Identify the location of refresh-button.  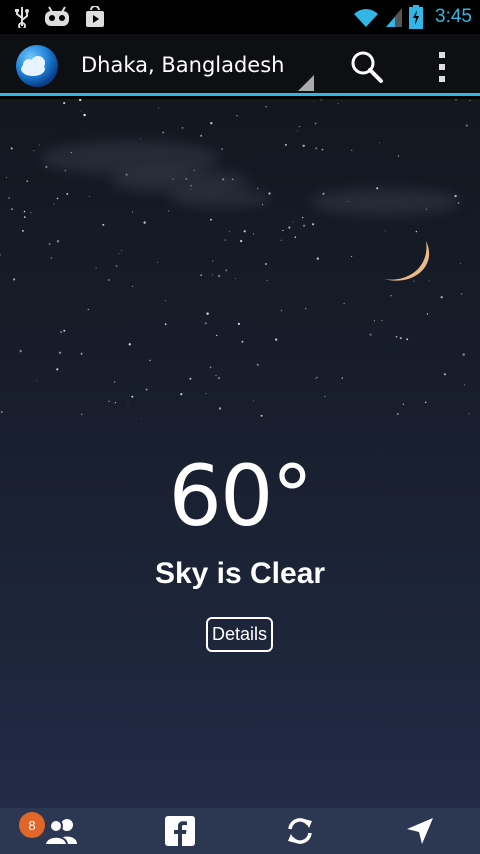
(300, 831).